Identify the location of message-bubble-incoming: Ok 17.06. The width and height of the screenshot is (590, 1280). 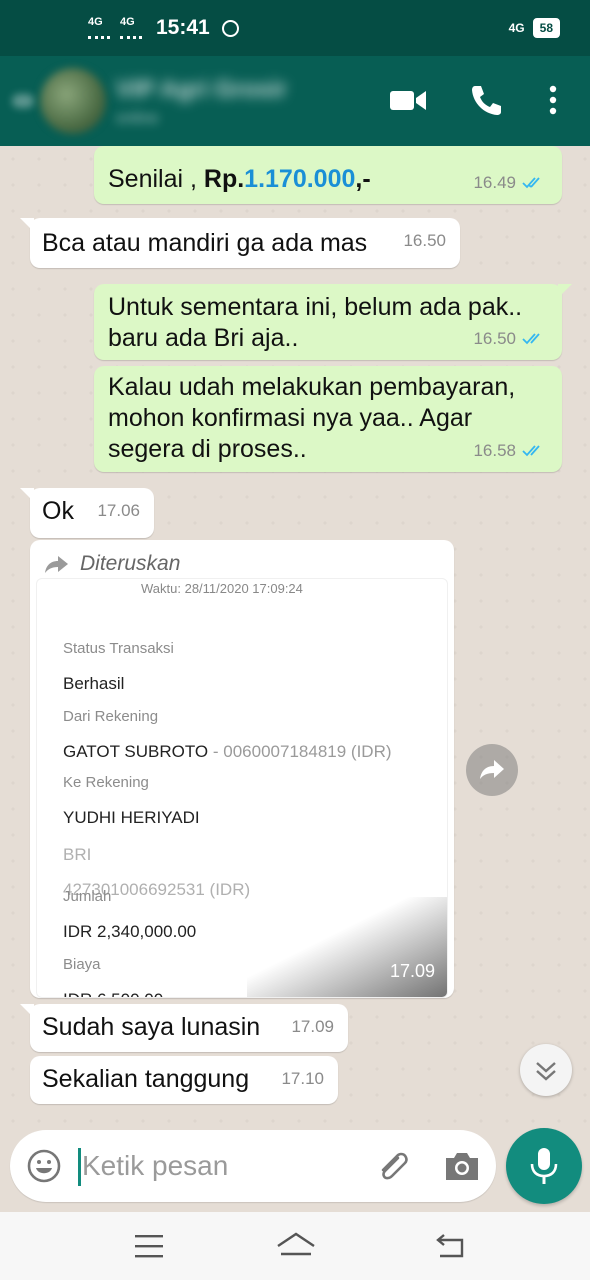
(87, 513).